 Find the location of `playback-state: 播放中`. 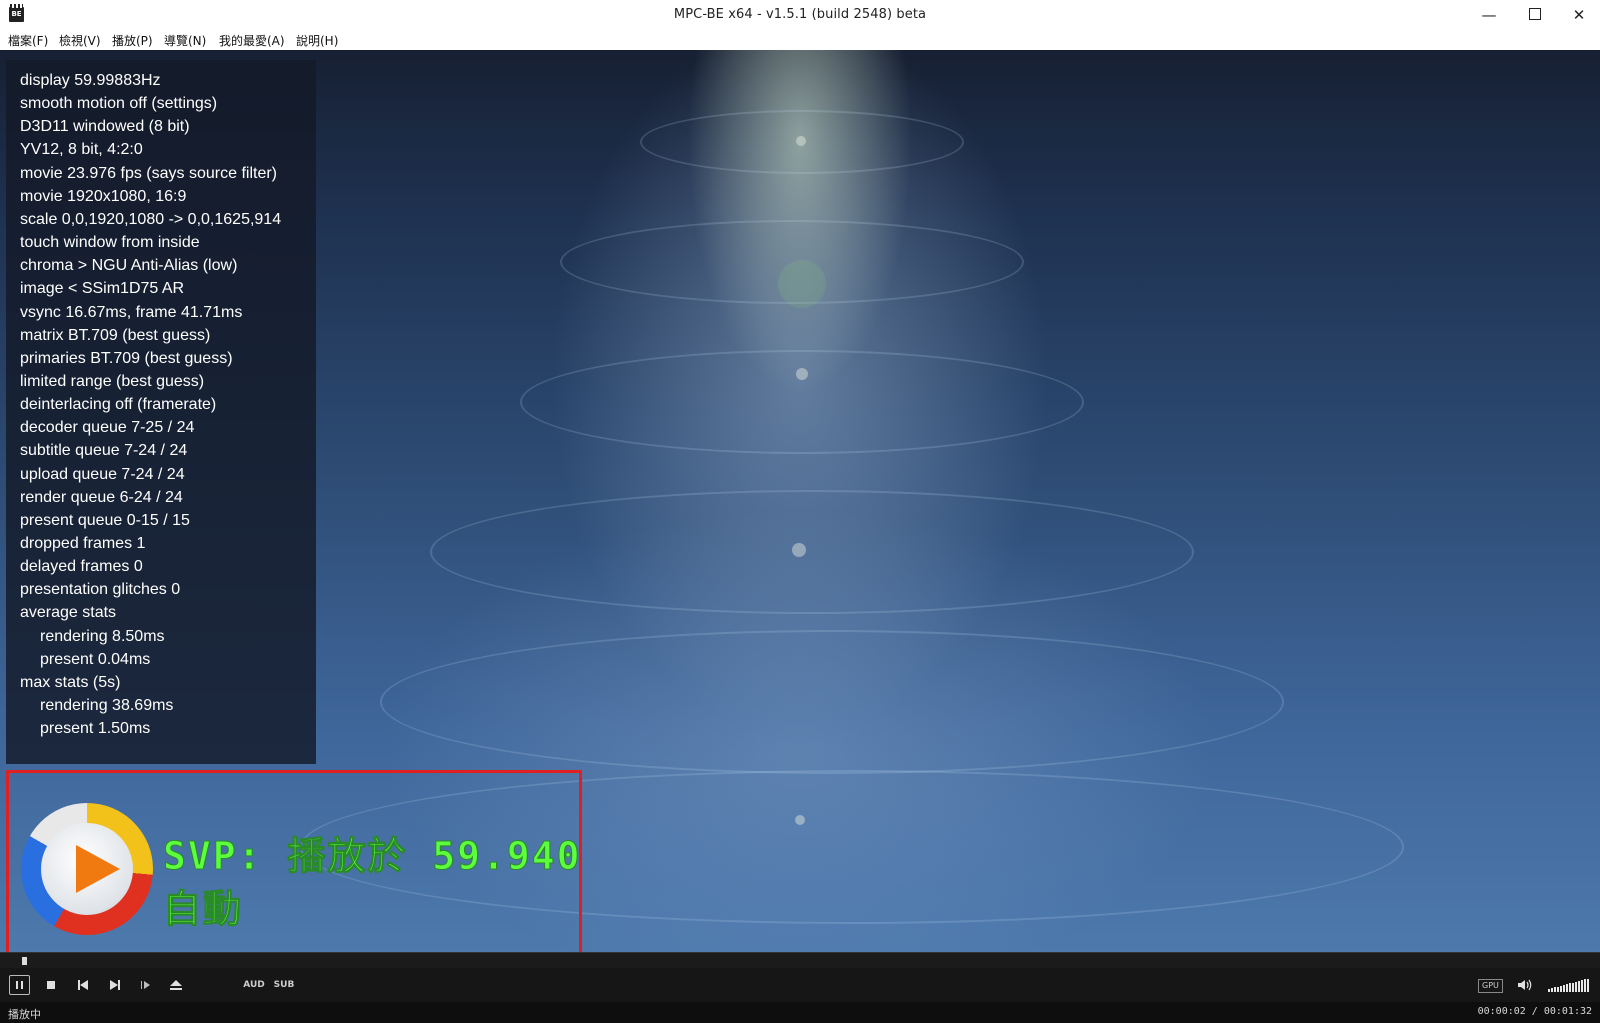

playback-state: 播放中 is located at coordinates (24, 1014).